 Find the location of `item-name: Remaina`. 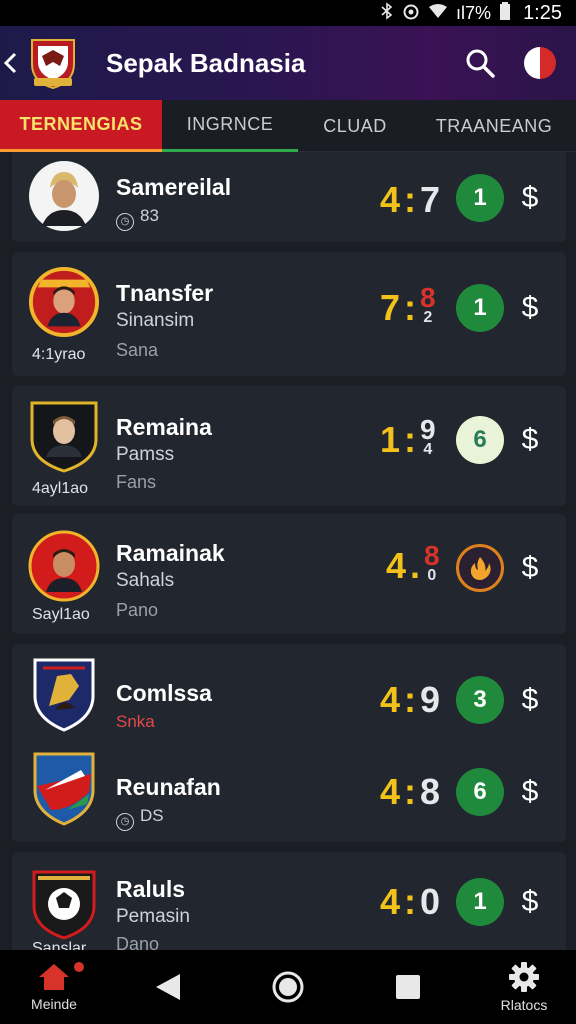

item-name: Remaina is located at coordinates (164, 427).